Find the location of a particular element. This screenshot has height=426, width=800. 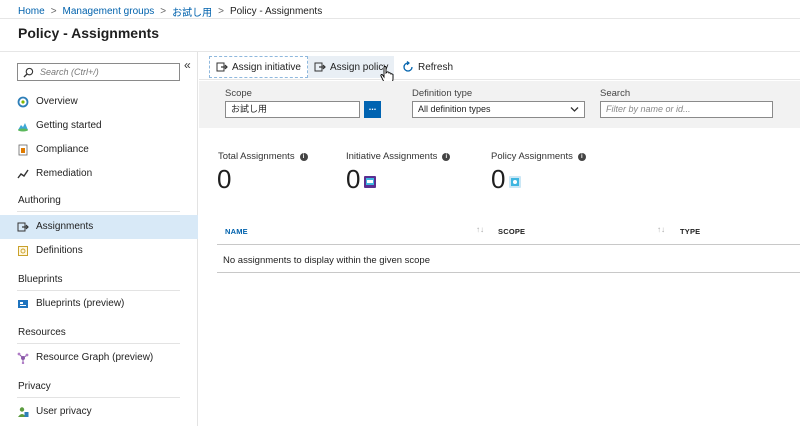

sidebar-item-label: Compliance is located at coordinates (62, 149).